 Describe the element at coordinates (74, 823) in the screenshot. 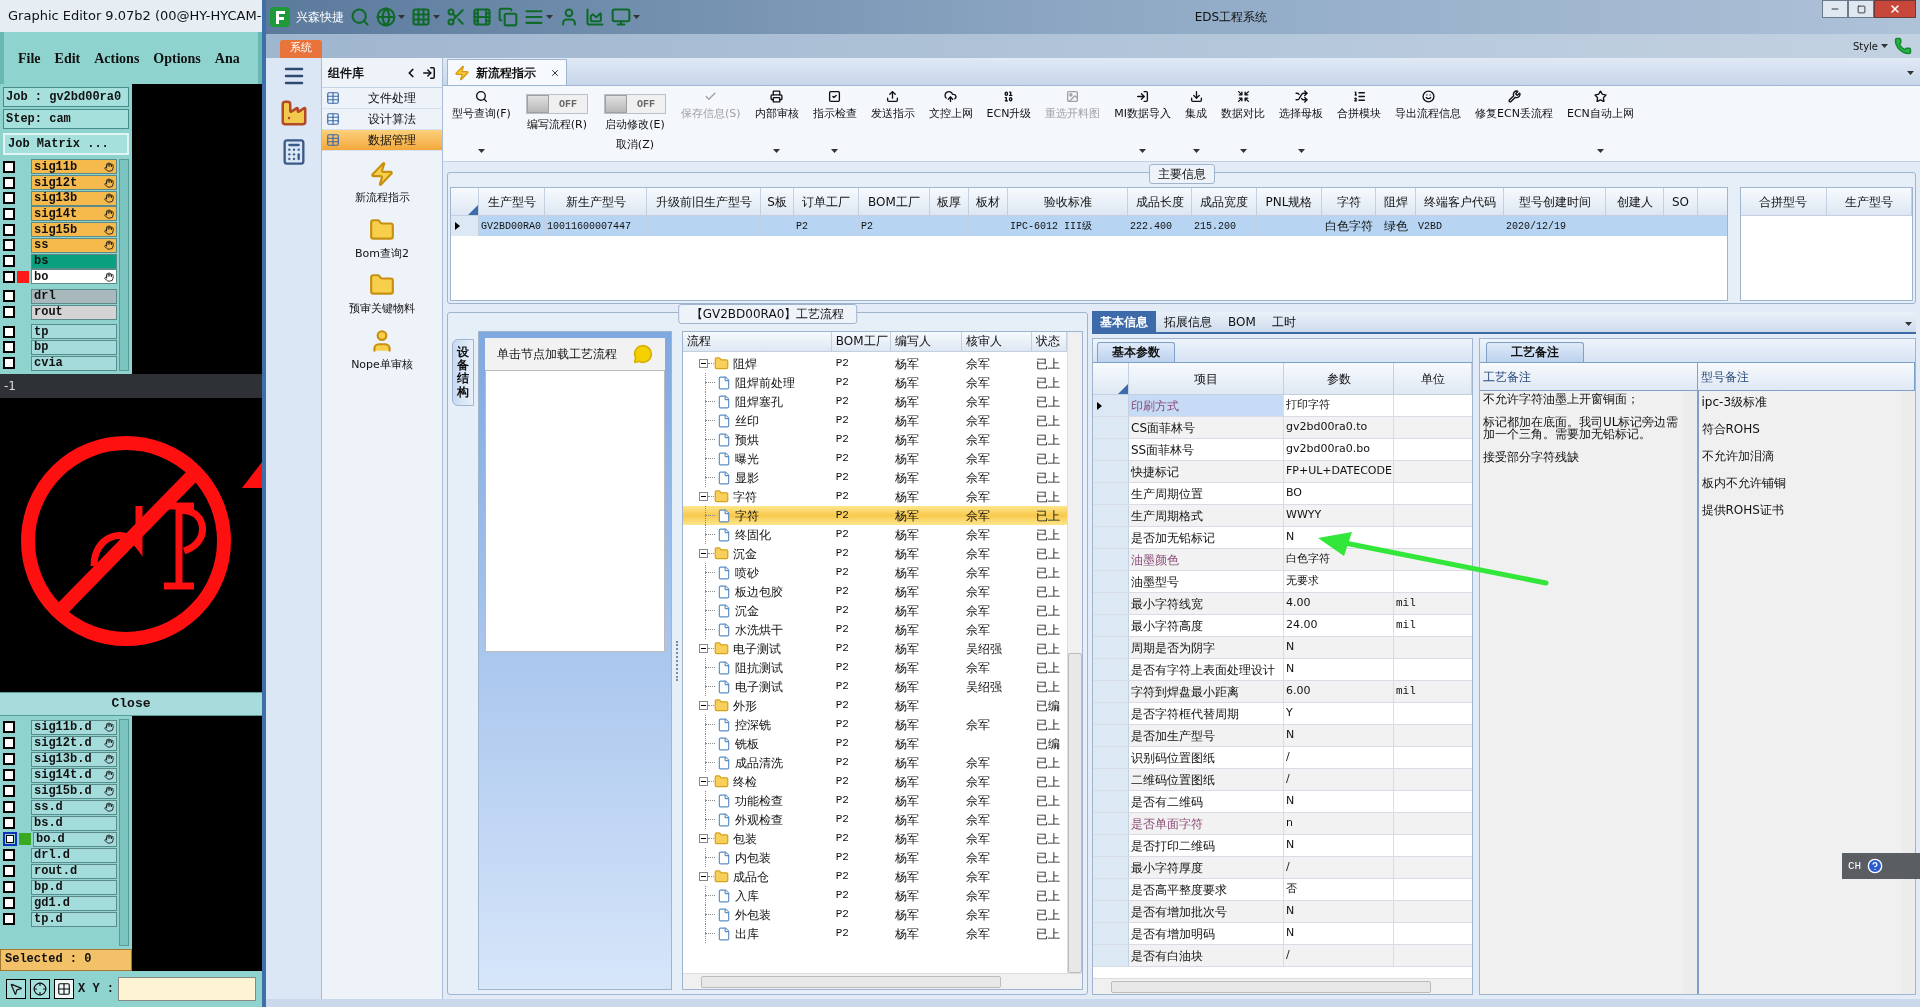

I see `layer-name: bs.d` at that location.